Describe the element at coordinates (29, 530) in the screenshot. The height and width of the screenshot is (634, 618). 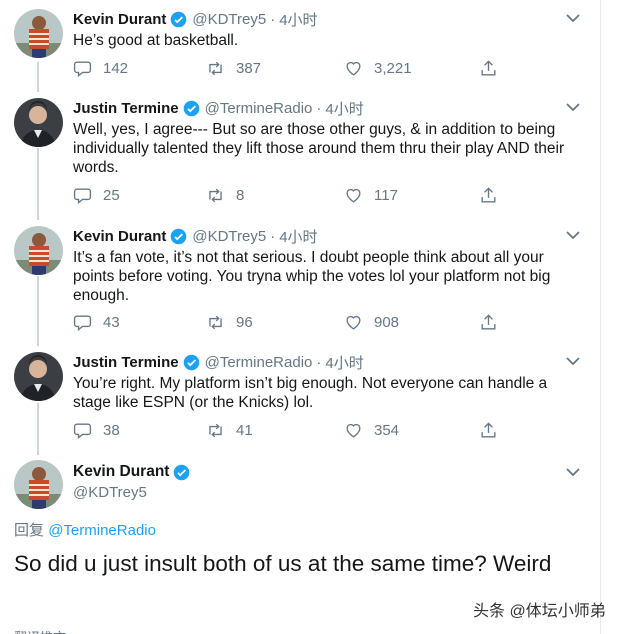
I see `reply-prefix: 回复` at that location.